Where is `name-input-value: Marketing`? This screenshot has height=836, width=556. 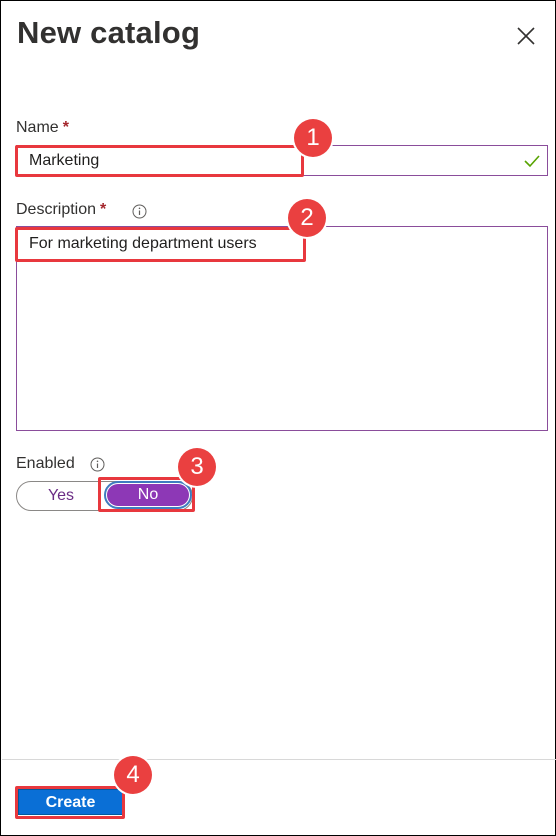 name-input-value: Marketing is located at coordinates (64, 160).